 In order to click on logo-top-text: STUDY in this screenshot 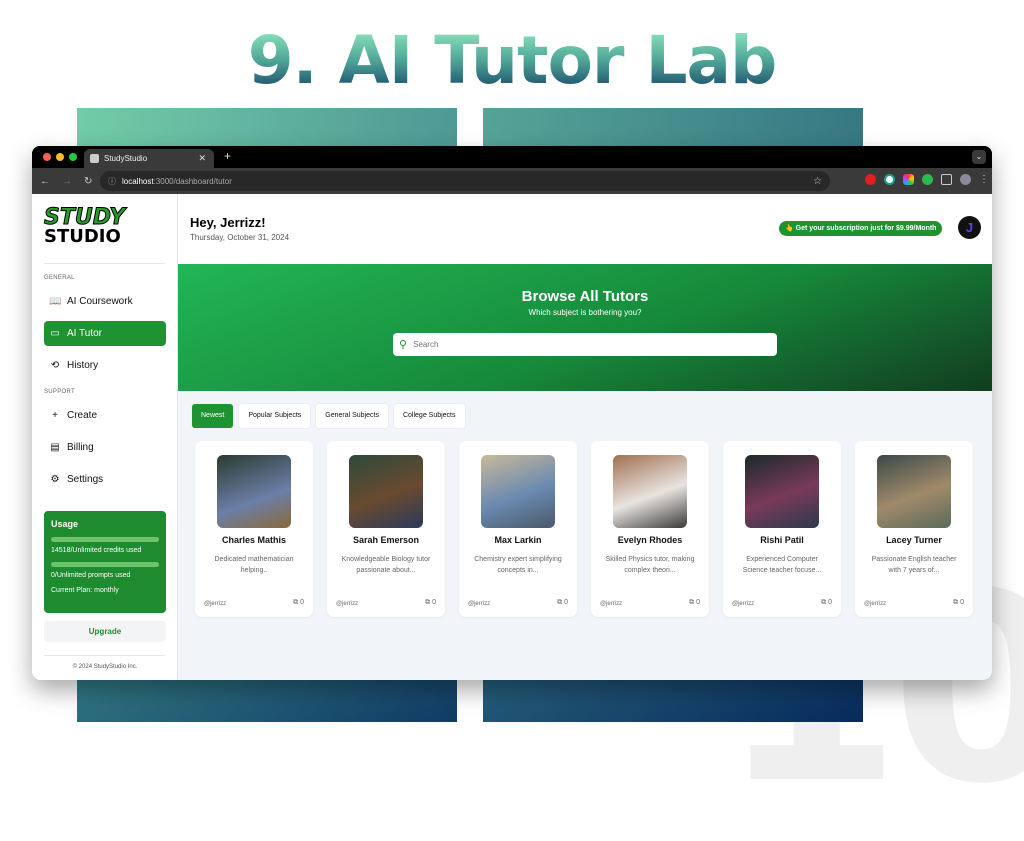, I will do `click(85, 217)`.